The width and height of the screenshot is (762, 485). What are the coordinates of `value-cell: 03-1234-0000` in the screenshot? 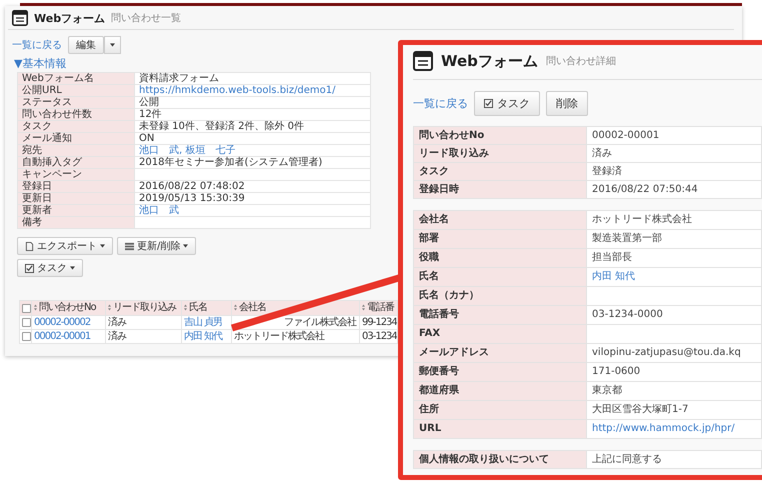 It's located at (674, 315).